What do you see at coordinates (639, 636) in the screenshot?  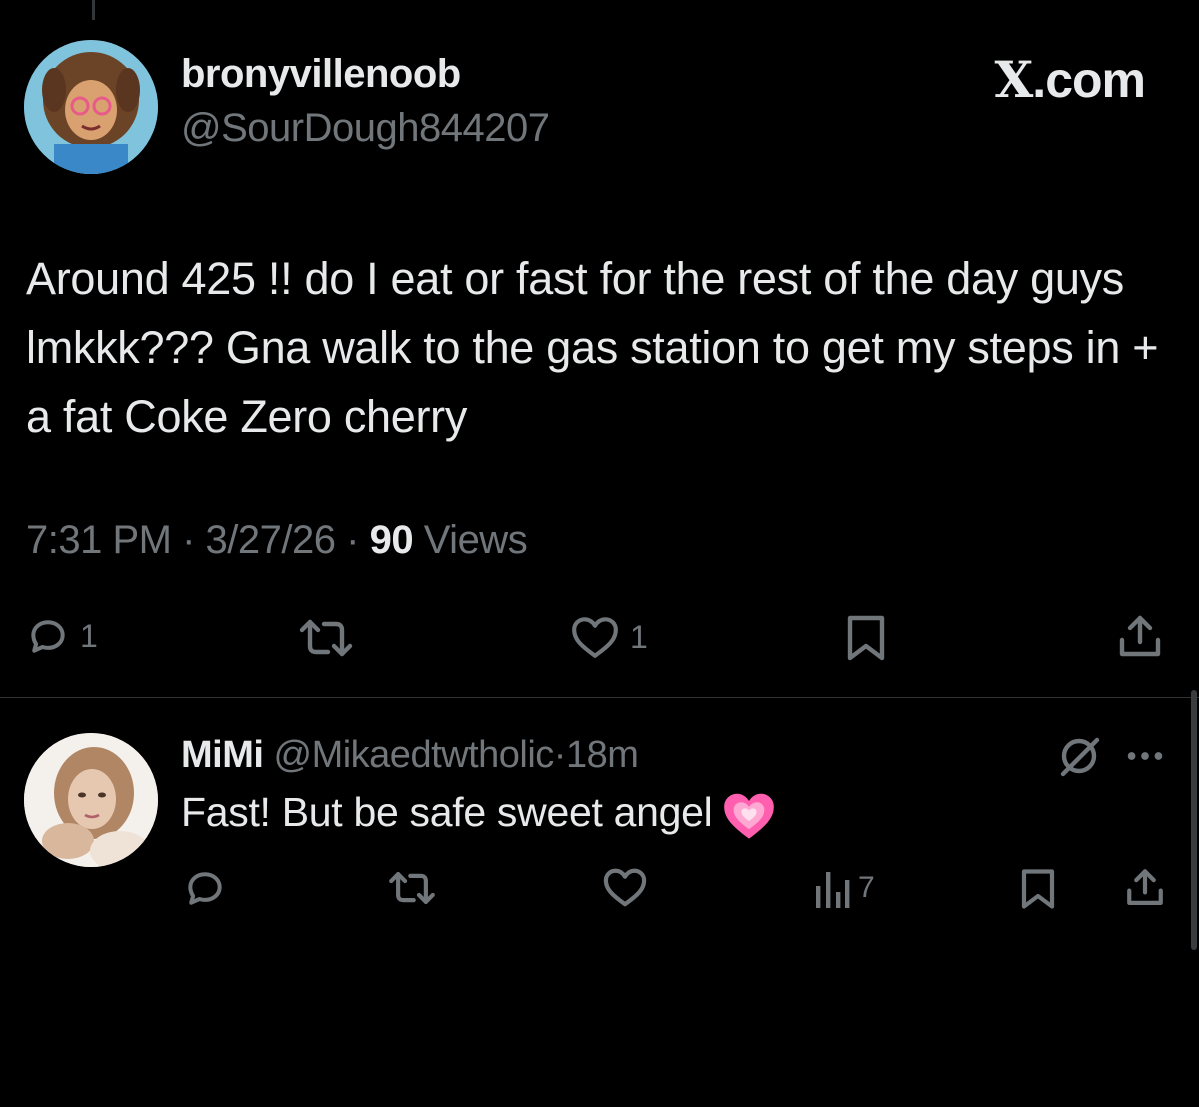 I see `like-count: 1` at bounding box center [639, 636].